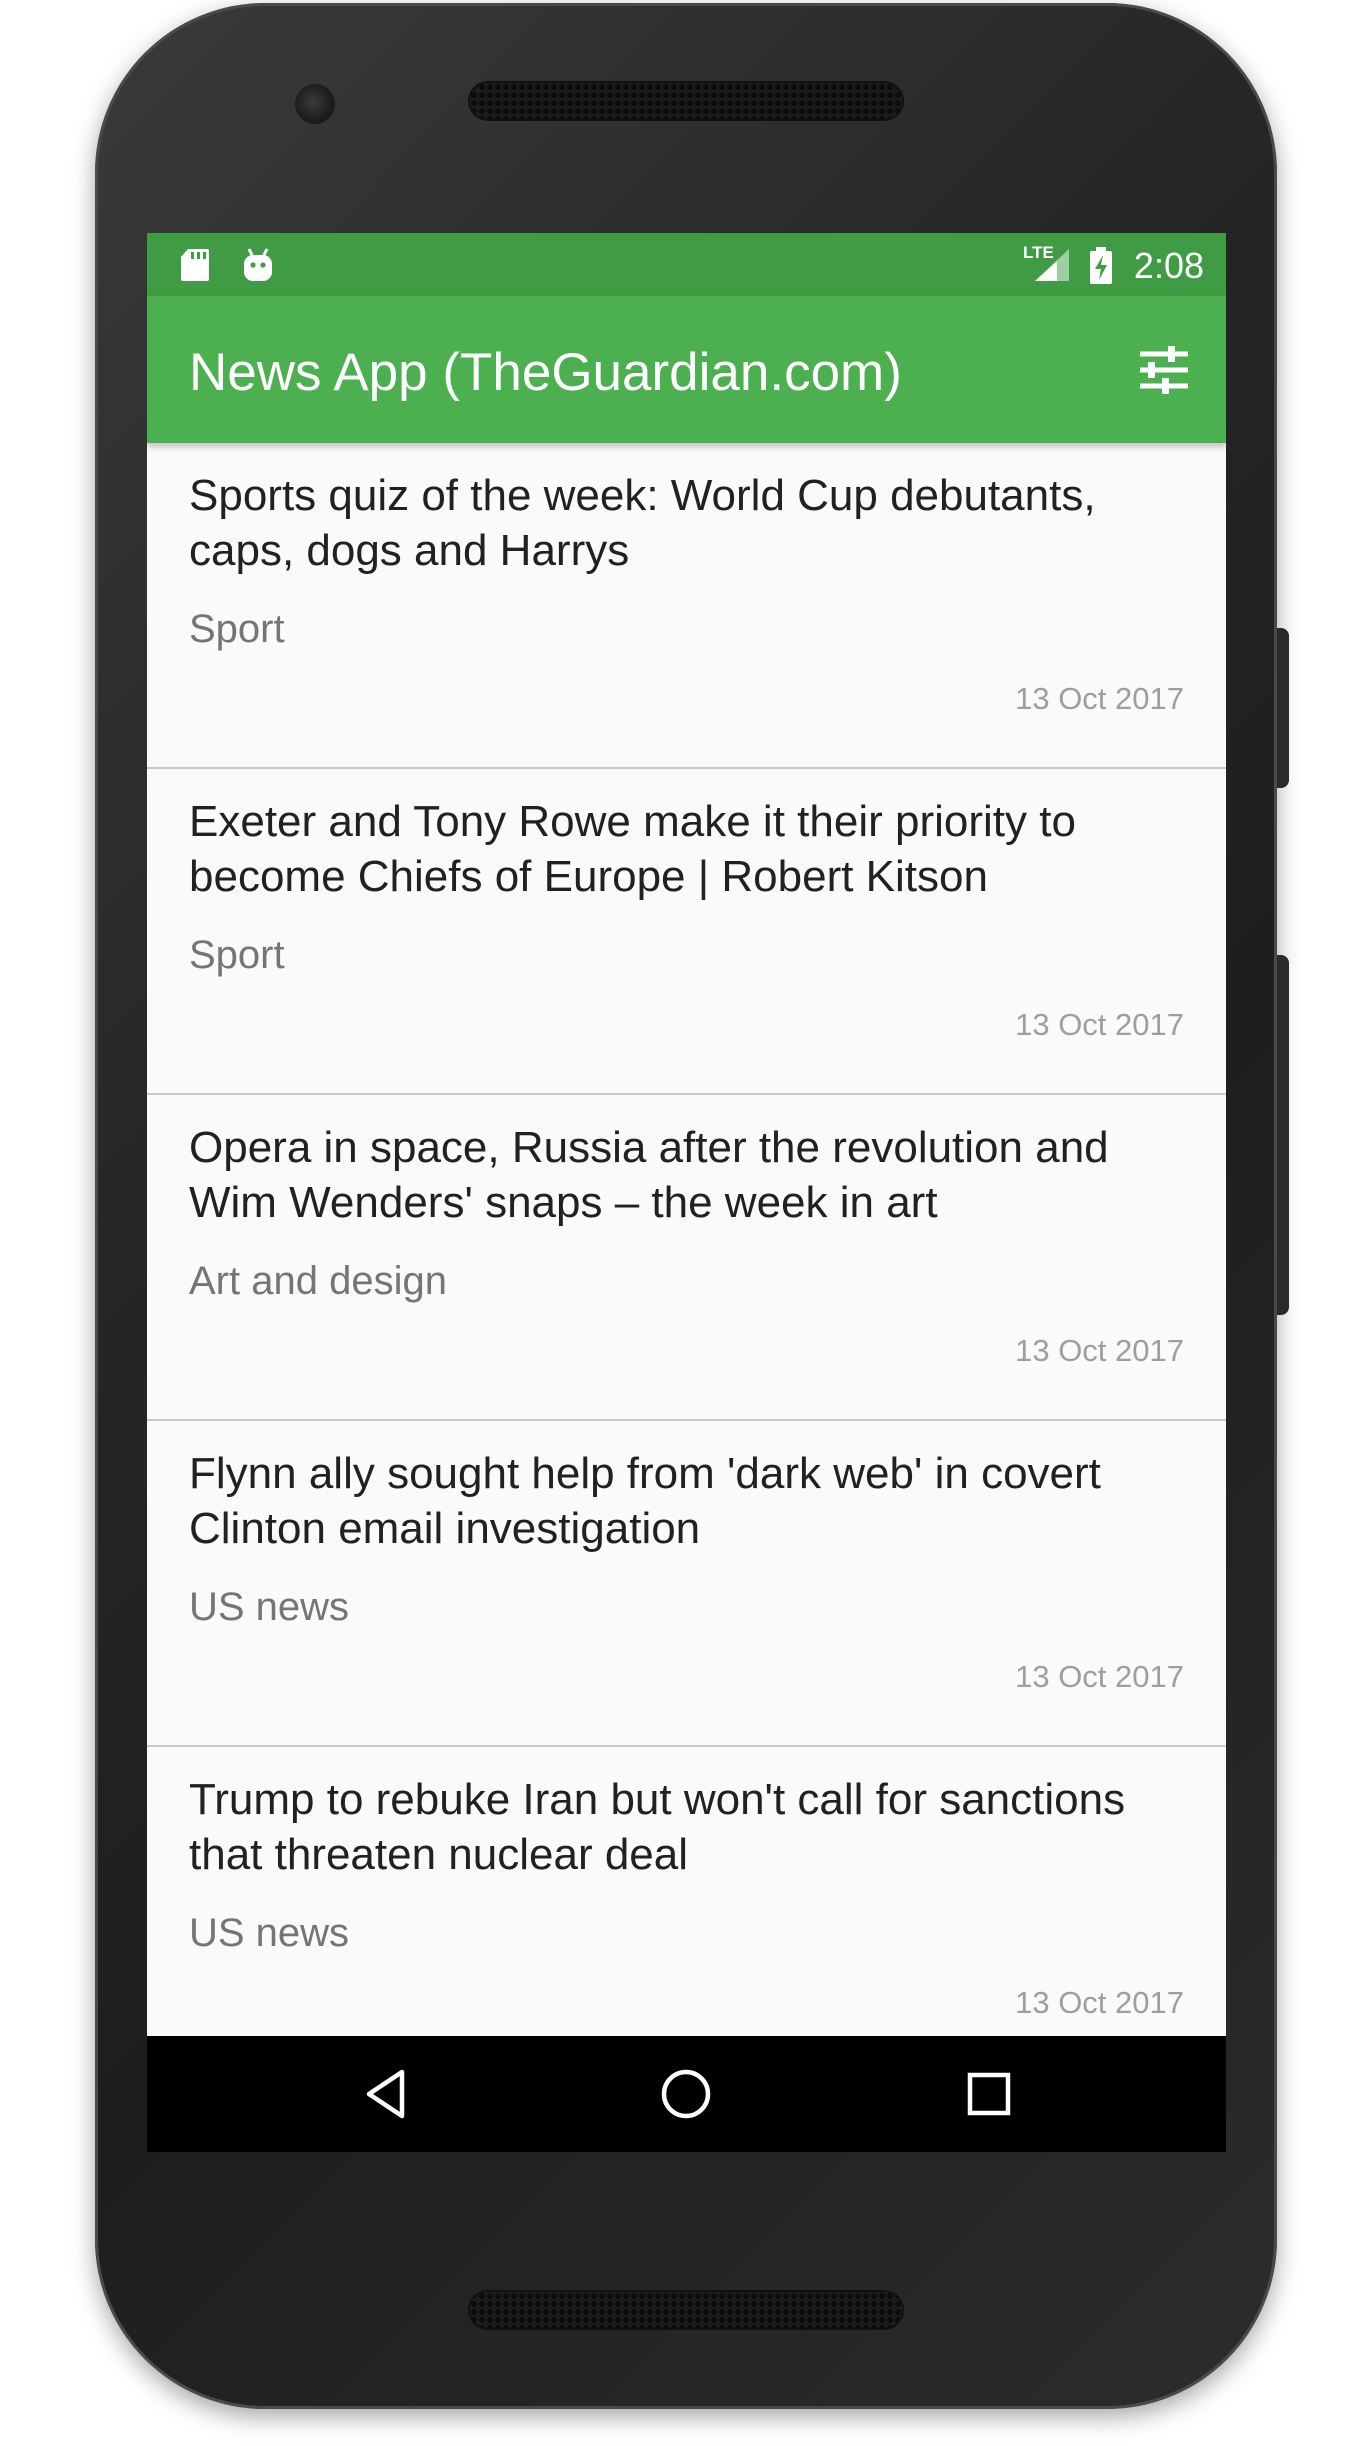  Describe the element at coordinates (1168, 265) in the screenshot. I see `status-time: 2:08` at that location.